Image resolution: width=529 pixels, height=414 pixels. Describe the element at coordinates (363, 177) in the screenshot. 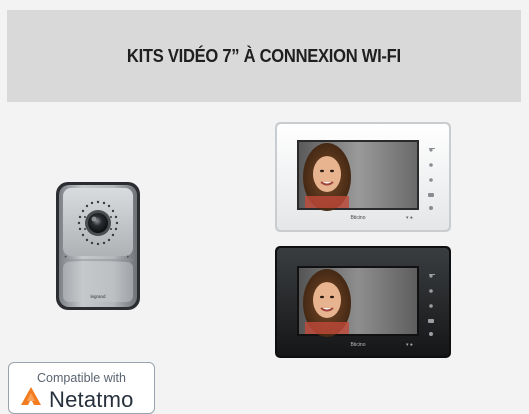

I see `white-monitor-image: Bticino ▾ ●` at that location.